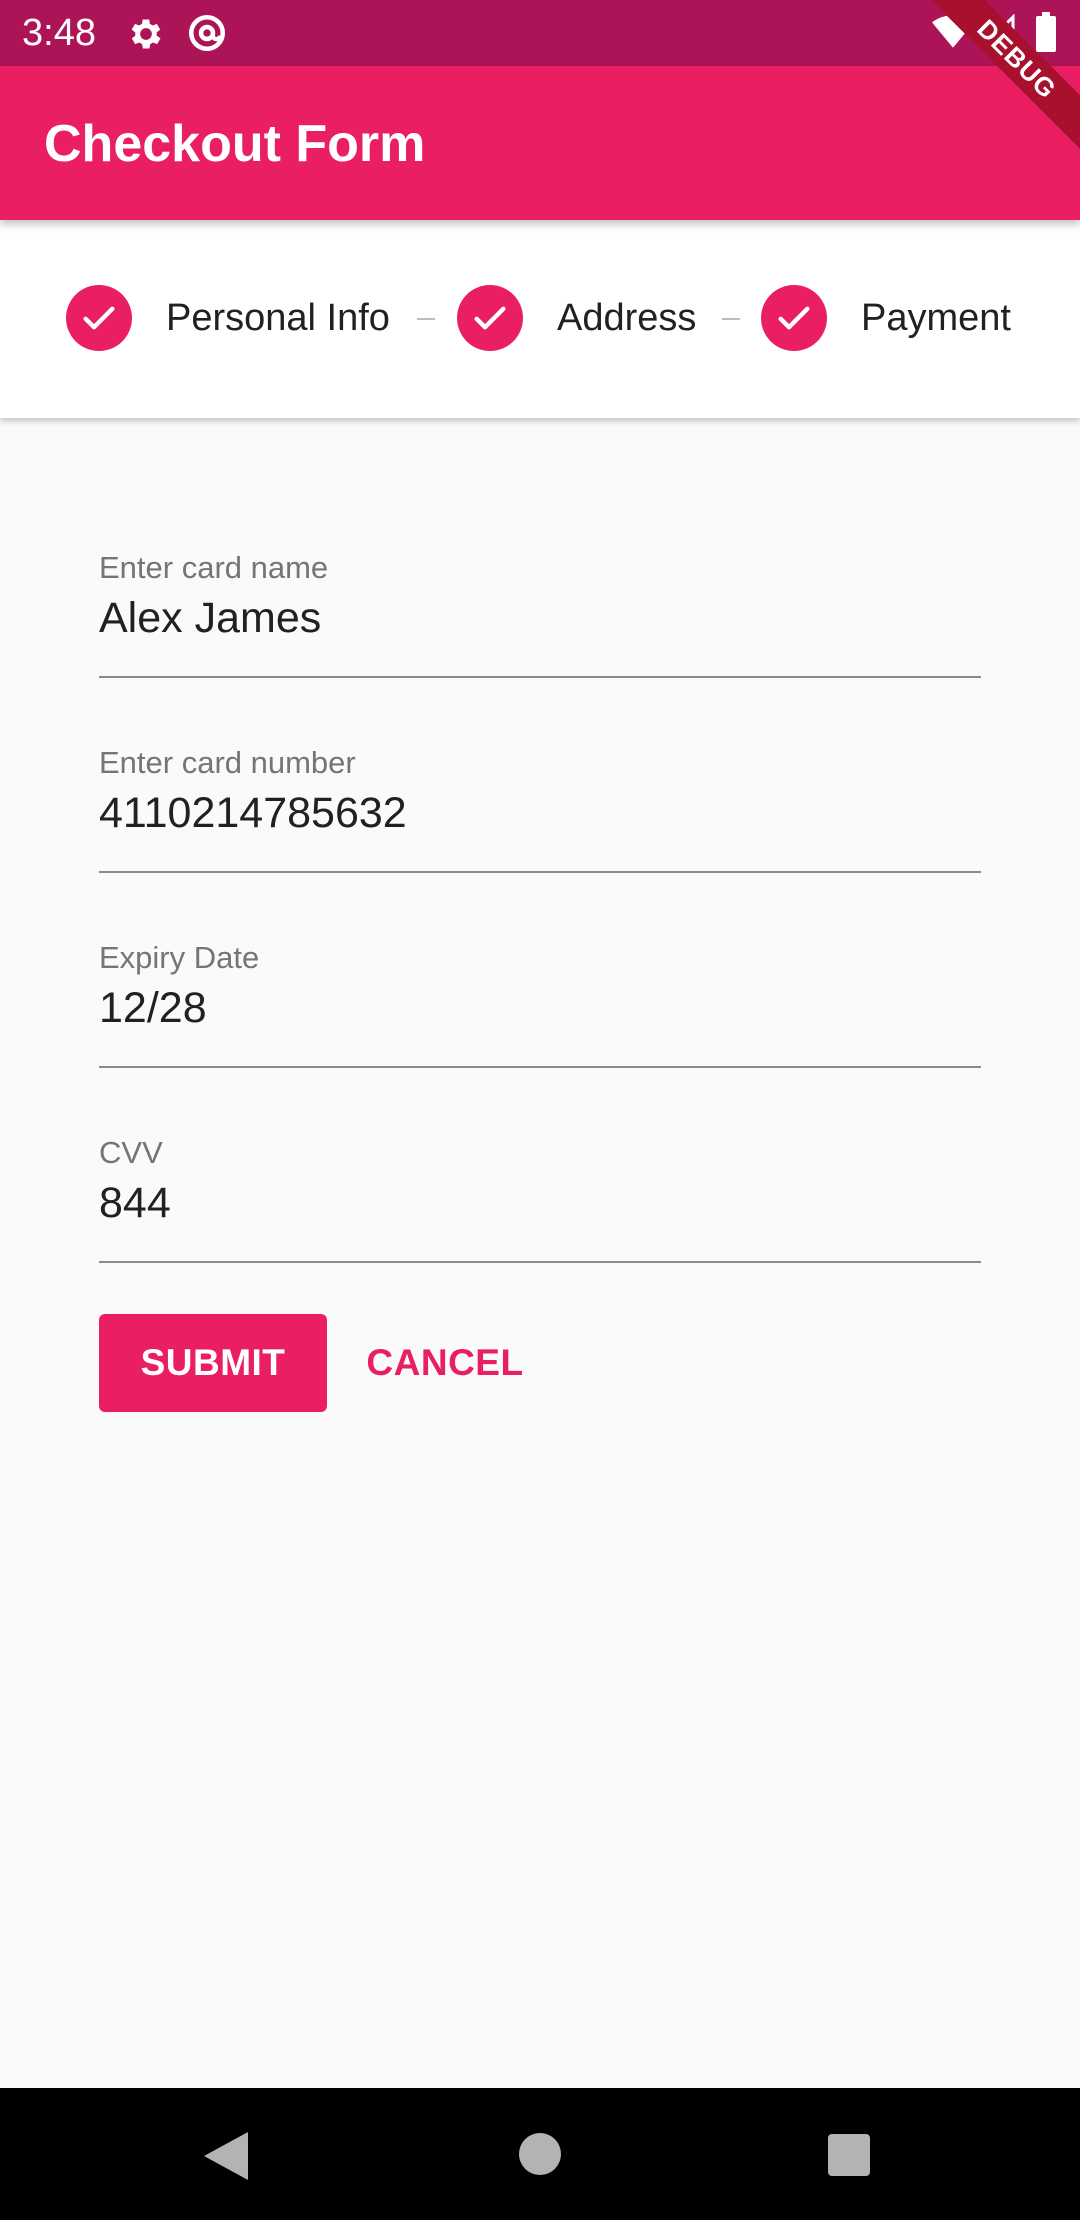 This screenshot has height=2220, width=1080. What do you see at coordinates (849, 2155) in the screenshot?
I see `recents-icon` at bounding box center [849, 2155].